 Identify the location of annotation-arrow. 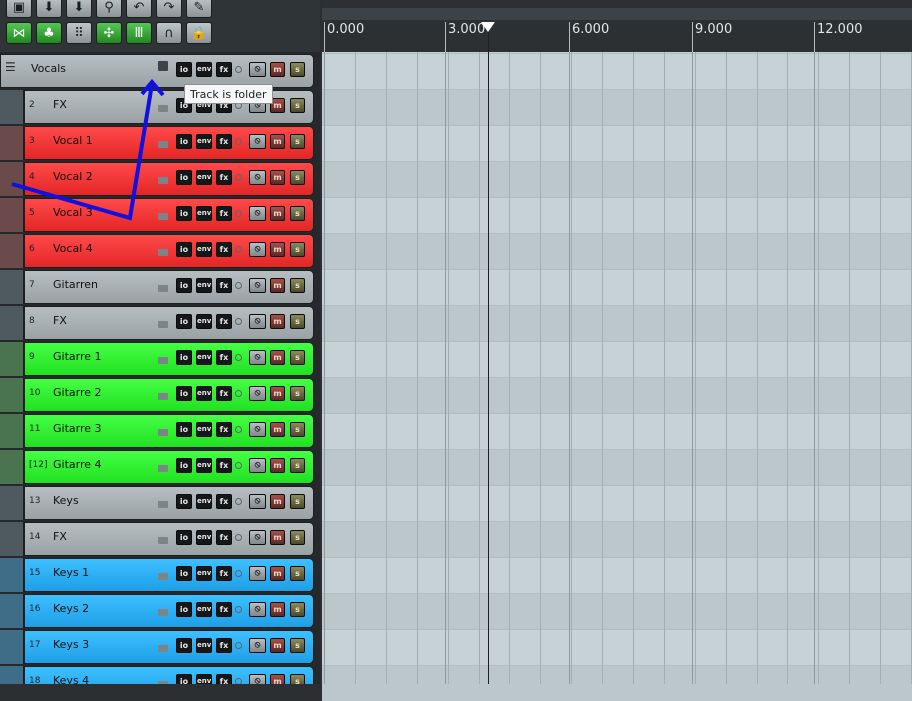
(82, 152).